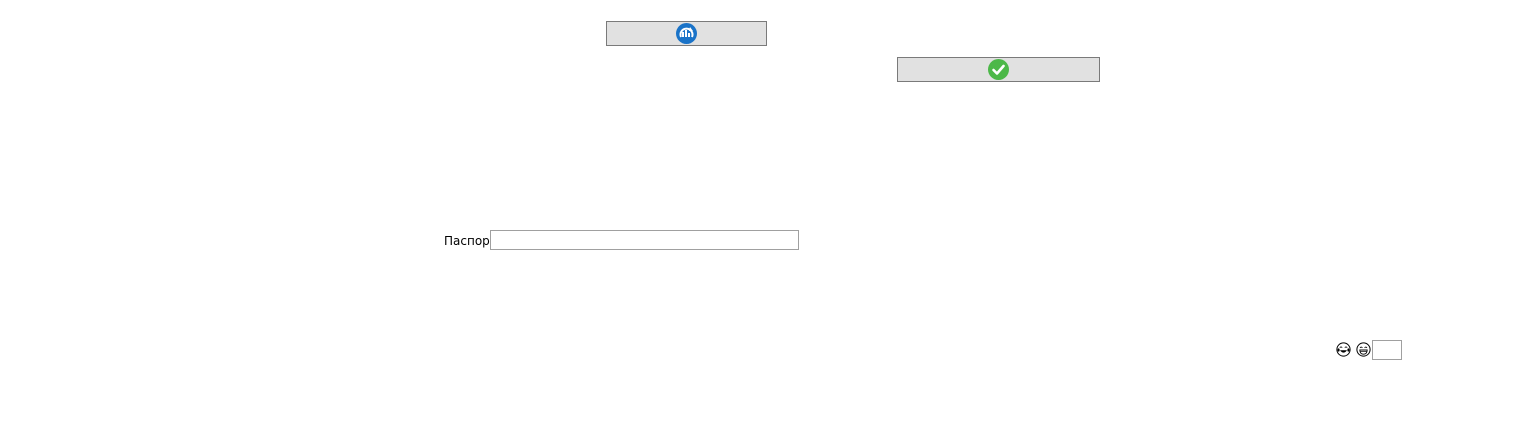 Image resolution: width=1539 pixels, height=431 pixels. What do you see at coordinates (470, 241) in the screenshot?
I see `passport-label: Паспорт` at bounding box center [470, 241].